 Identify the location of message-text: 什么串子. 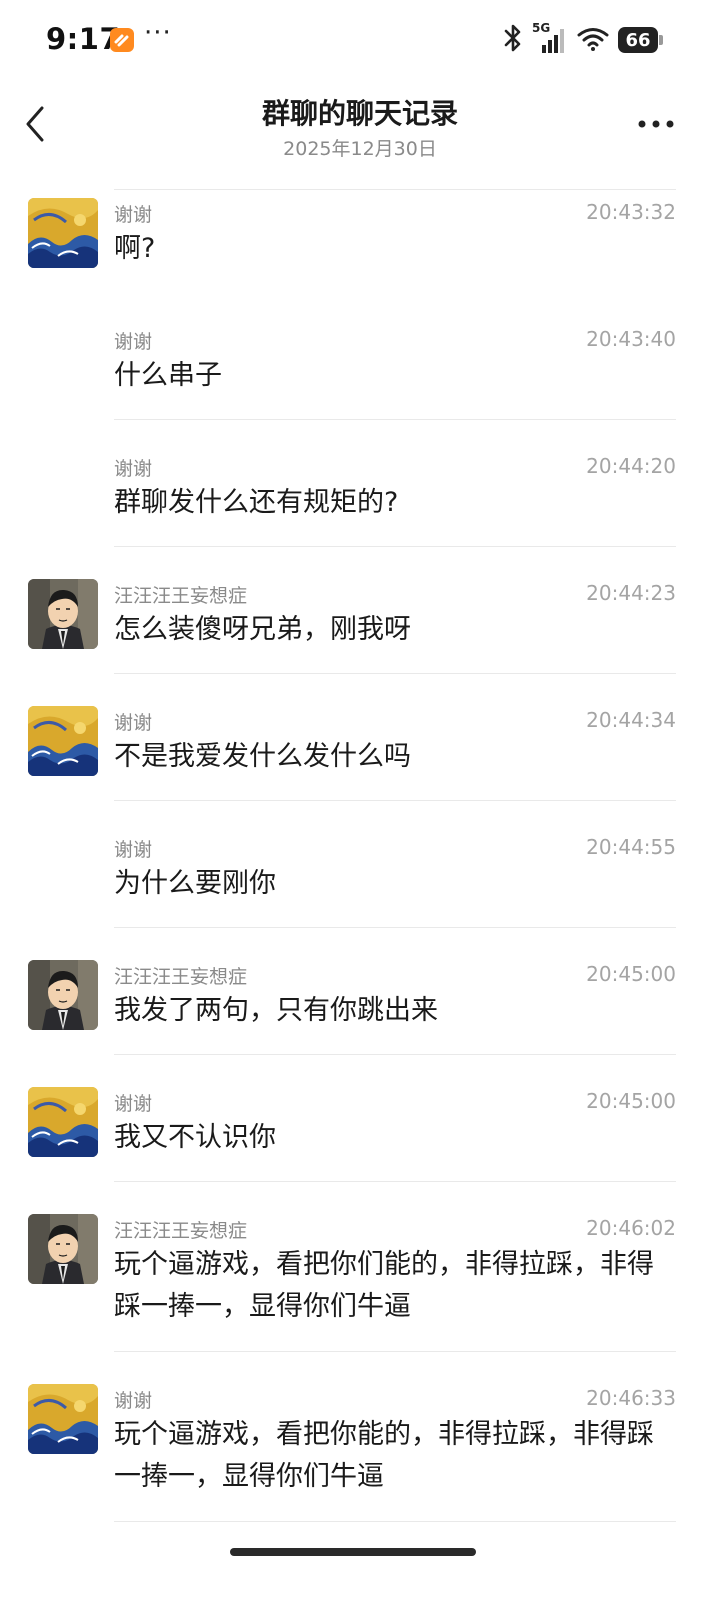
(168, 375).